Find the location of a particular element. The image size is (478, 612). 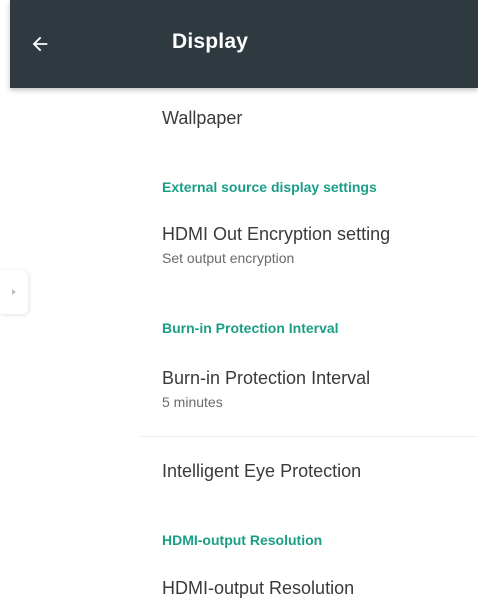

hdmi-resolution-item: HDMI-output Resolution is located at coordinates (320, 588).